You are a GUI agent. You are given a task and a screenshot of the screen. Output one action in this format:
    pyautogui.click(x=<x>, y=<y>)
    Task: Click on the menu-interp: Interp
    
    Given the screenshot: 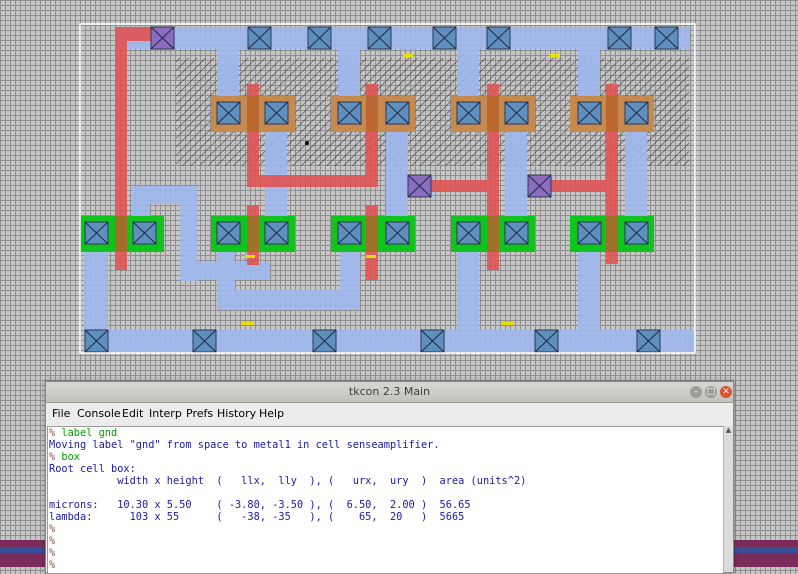 What is the action you would take?
    pyautogui.click(x=165, y=413)
    